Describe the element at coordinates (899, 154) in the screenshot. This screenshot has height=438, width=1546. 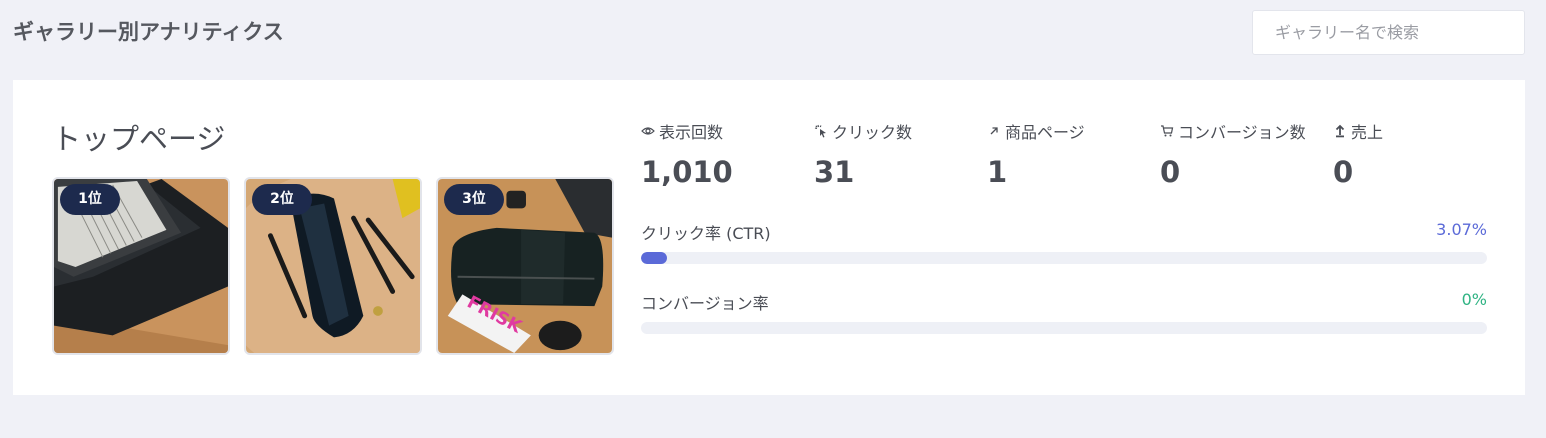
I see `stat-clicks: クリック数 31` at that location.